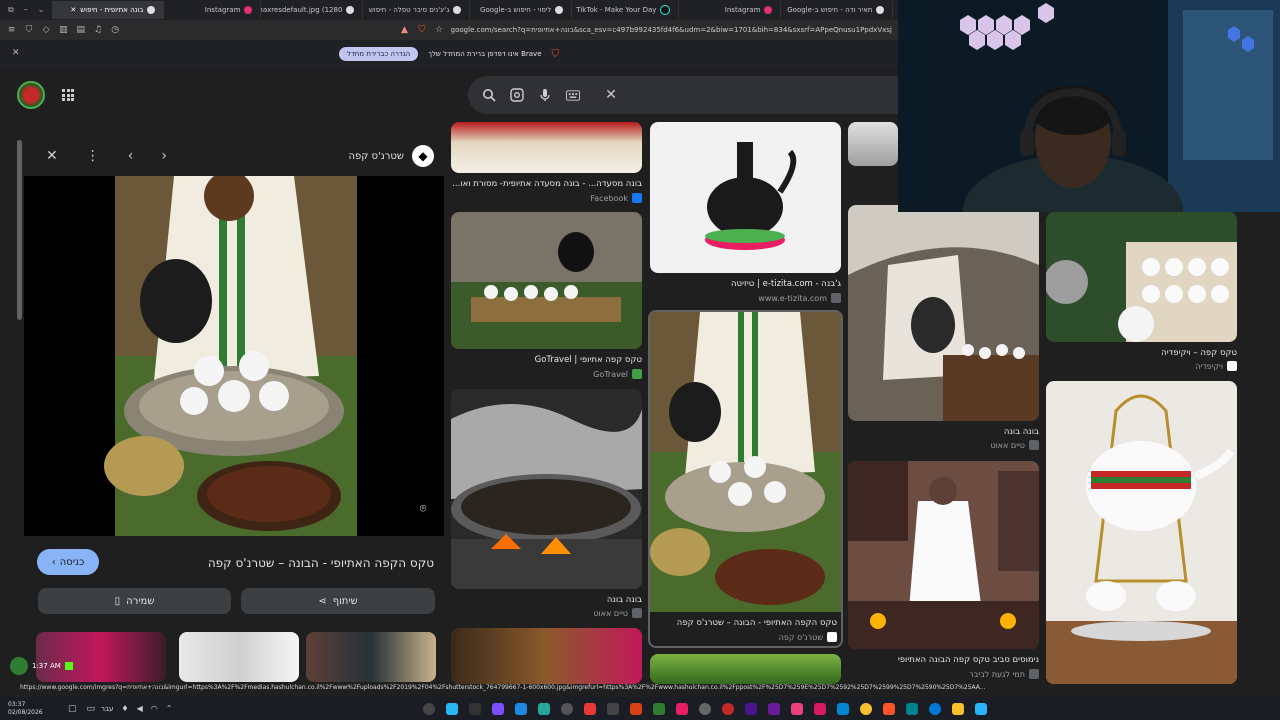 Image resolution: width=1280 pixels, height=720 pixels. What do you see at coordinates (16, 53) in the screenshot?
I see `close-notice-icon: ✕` at bounding box center [16, 53].